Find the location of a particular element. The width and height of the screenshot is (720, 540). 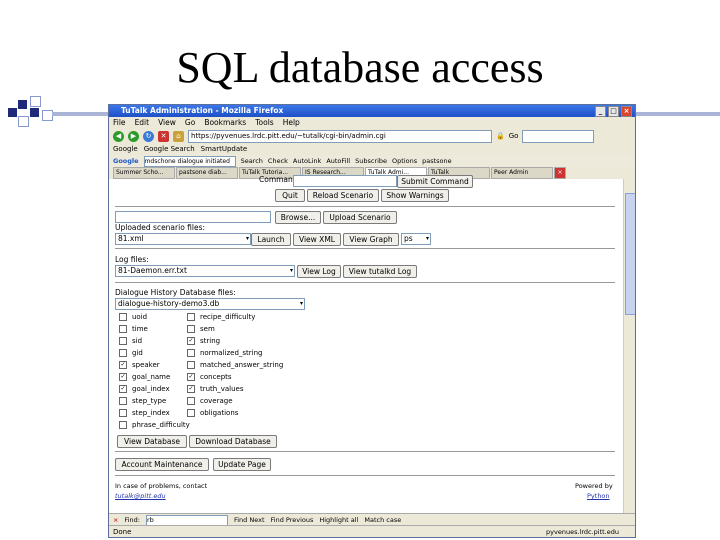

column-concepts-checkbox: ✓ concepts is located at coordinates (209, 377).